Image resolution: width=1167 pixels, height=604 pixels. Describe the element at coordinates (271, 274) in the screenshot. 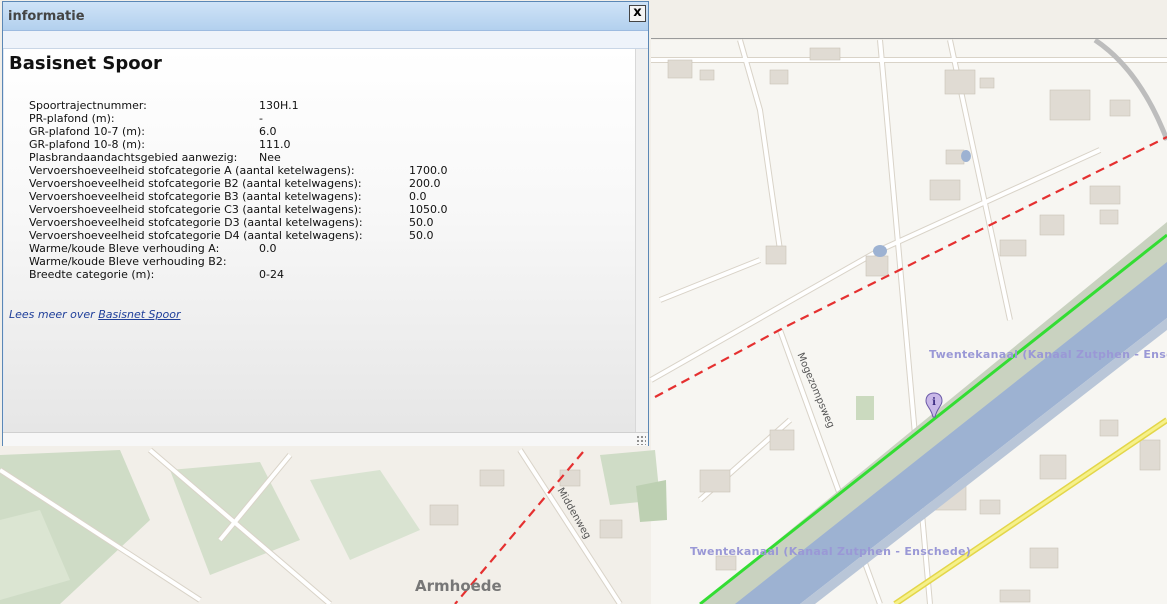

I see `attribute-value: 0-24` at that location.